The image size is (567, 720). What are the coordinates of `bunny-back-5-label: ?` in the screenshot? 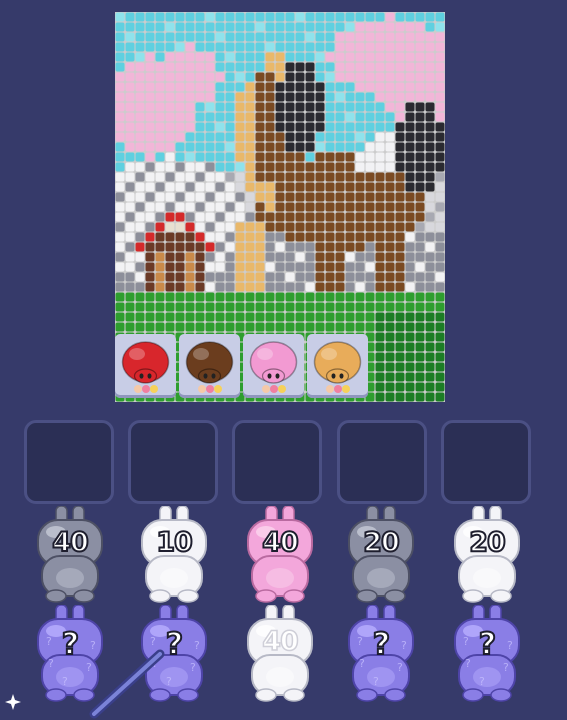 It's located at (487, 644).